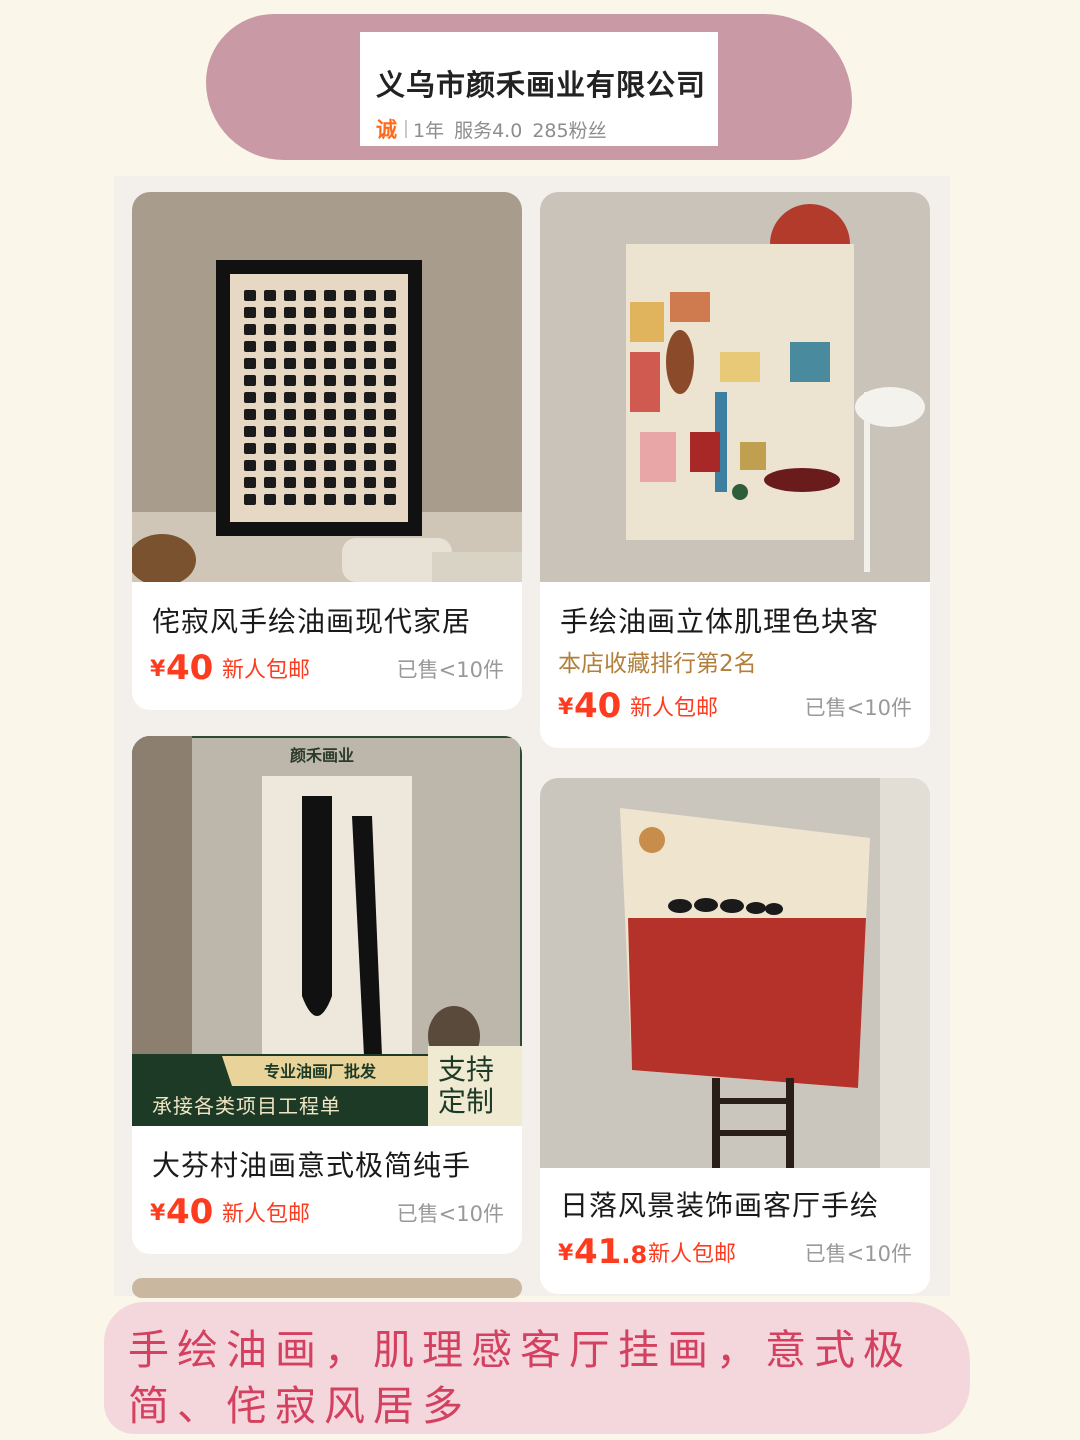  I want to click on product-title: 侘寂风手绘油画现代家居, so click(311, 620).